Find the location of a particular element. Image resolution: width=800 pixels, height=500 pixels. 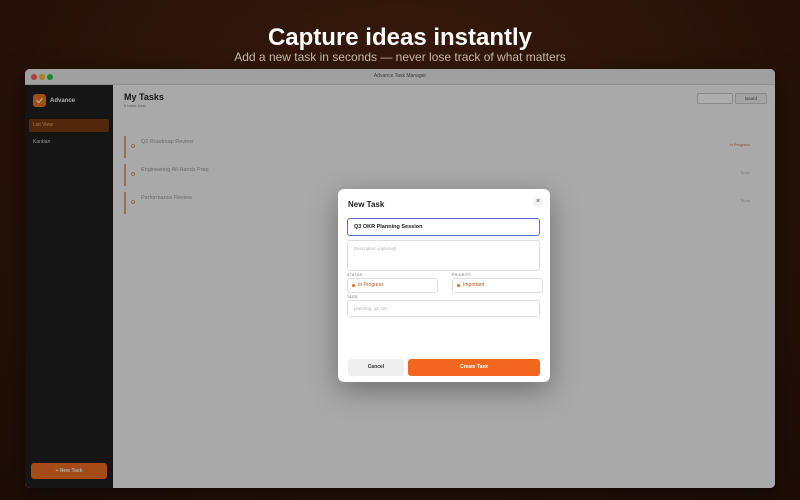

task-title-input is located at coordinates (443, 227).